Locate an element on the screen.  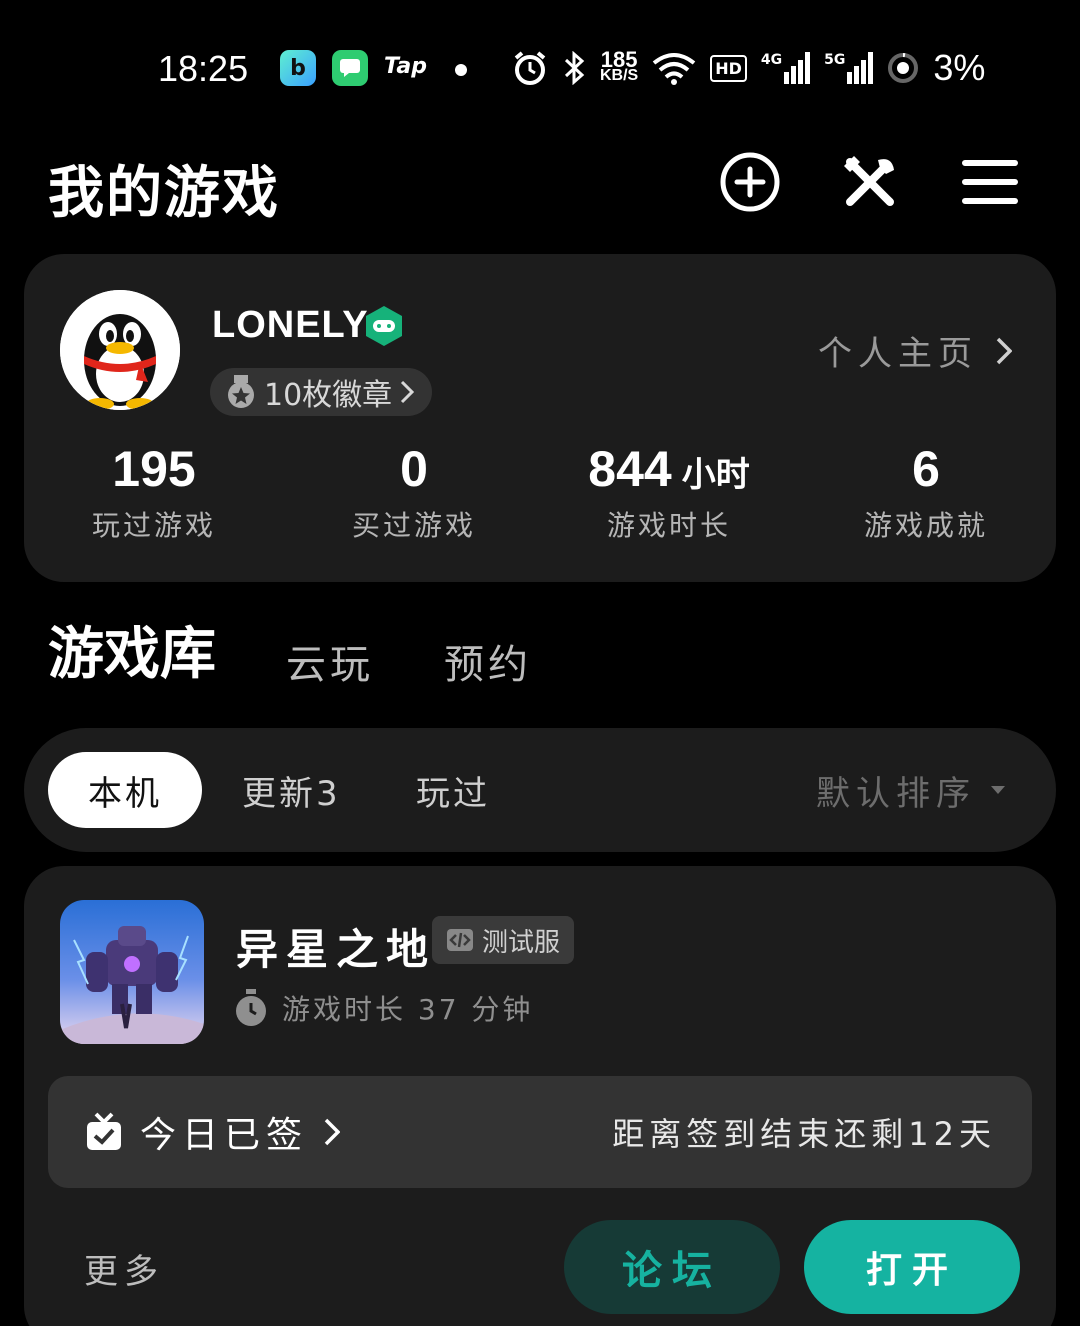
checkin-status-label: 今日已签 is located at coordinates (224, 1135).